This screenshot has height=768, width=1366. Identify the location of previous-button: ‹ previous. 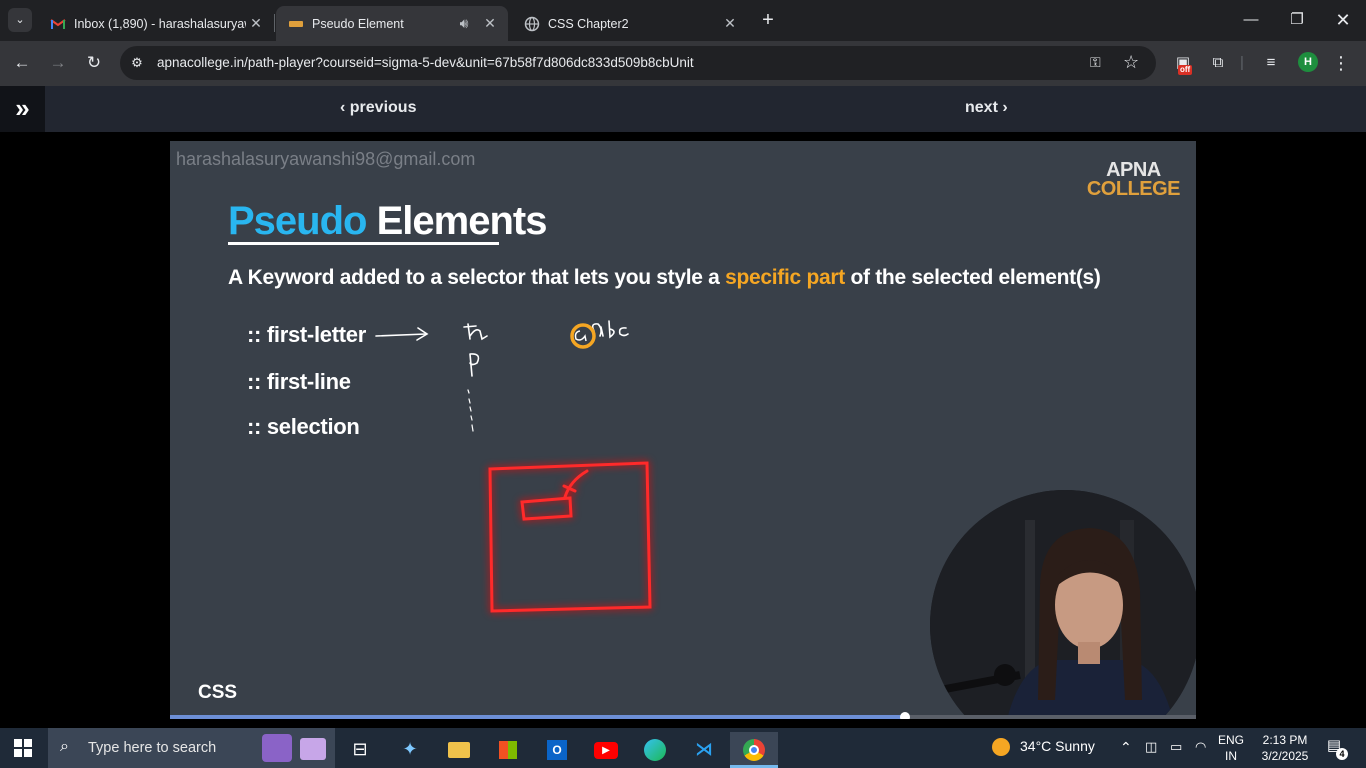
(378, 108).